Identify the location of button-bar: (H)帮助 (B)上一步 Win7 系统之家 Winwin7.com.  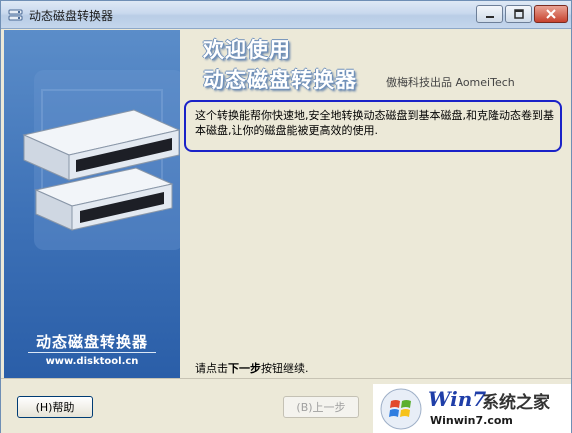
(286, 405).